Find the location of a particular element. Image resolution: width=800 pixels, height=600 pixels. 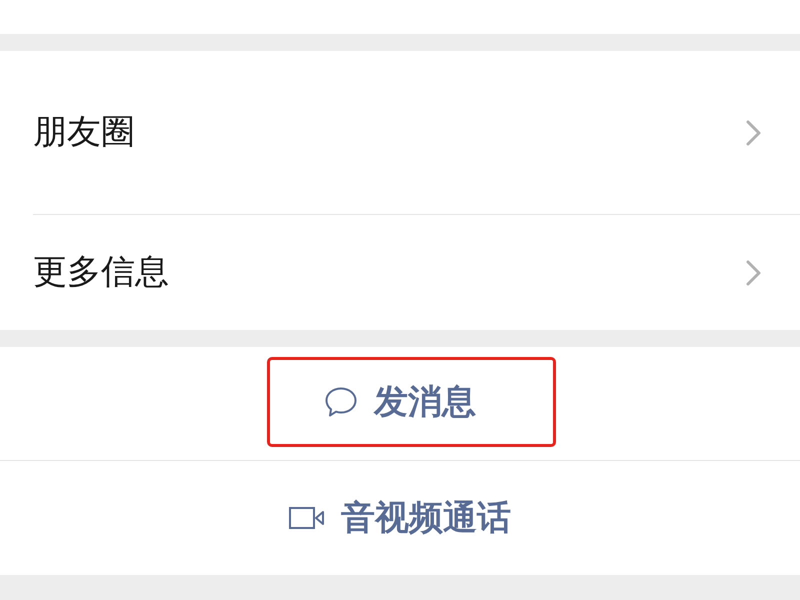

video-camera-icon is located at coordinates (307, 517).